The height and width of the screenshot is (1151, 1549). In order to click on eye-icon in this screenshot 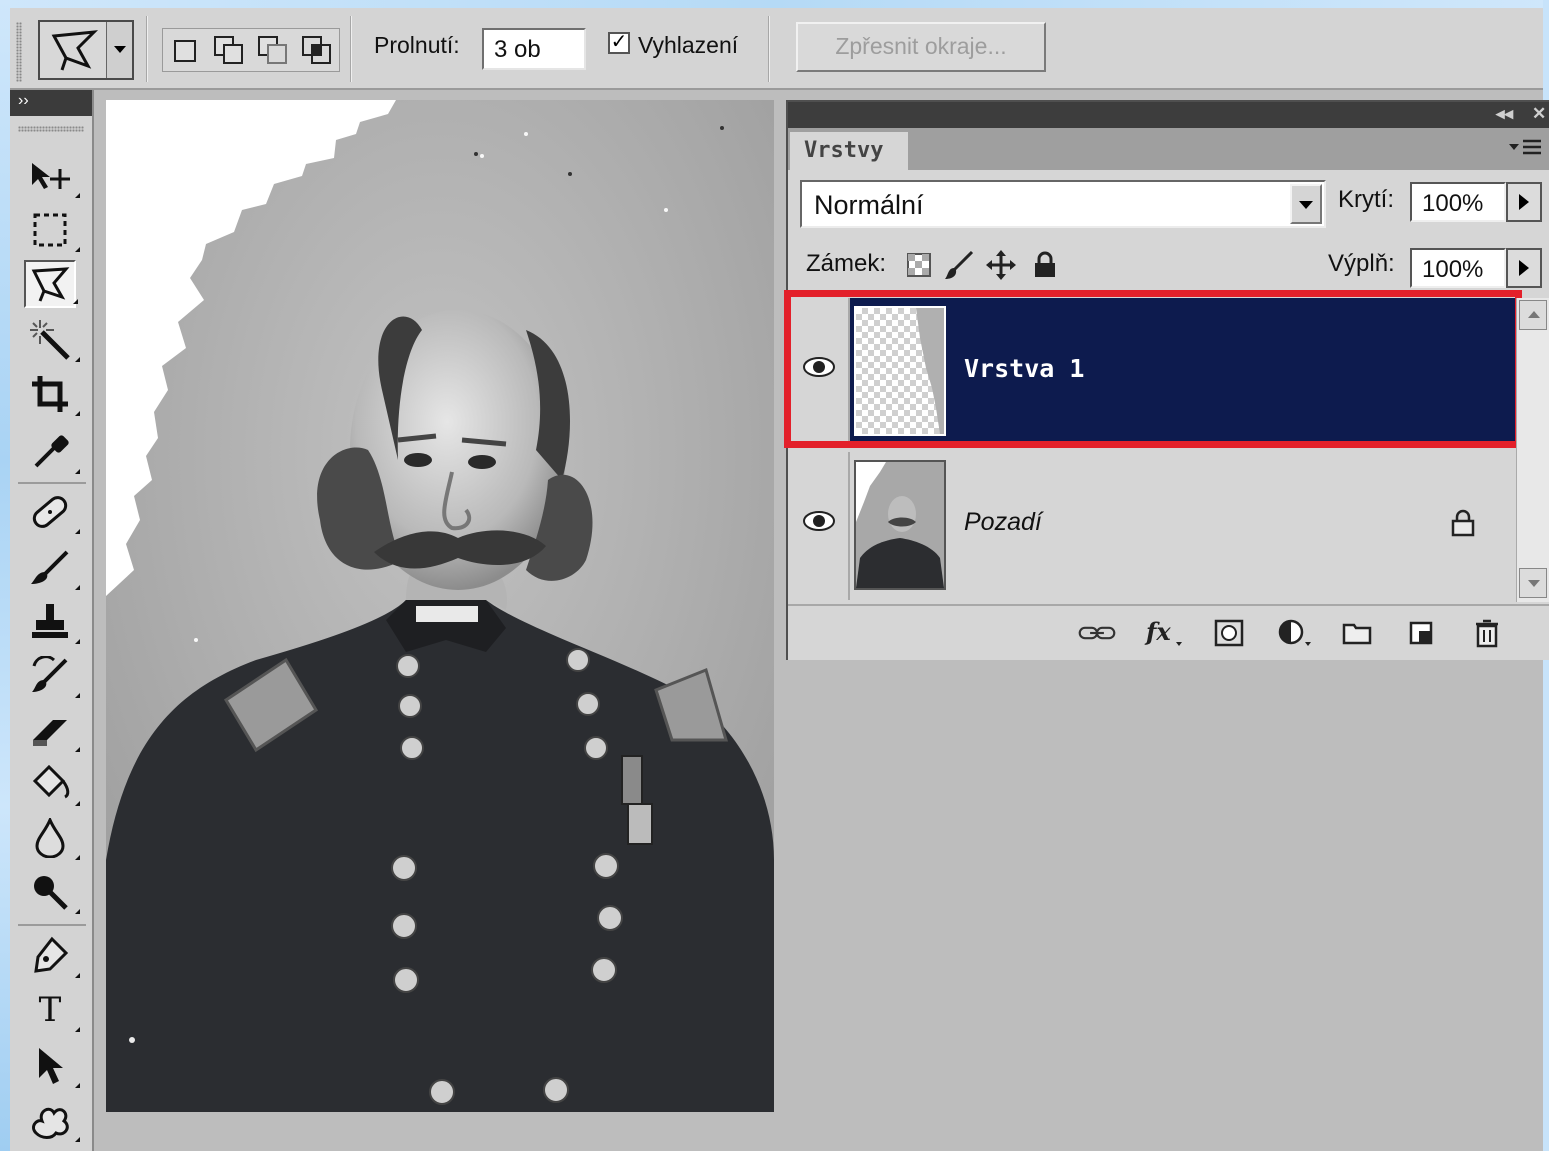, I will do `click(819, 521)`.